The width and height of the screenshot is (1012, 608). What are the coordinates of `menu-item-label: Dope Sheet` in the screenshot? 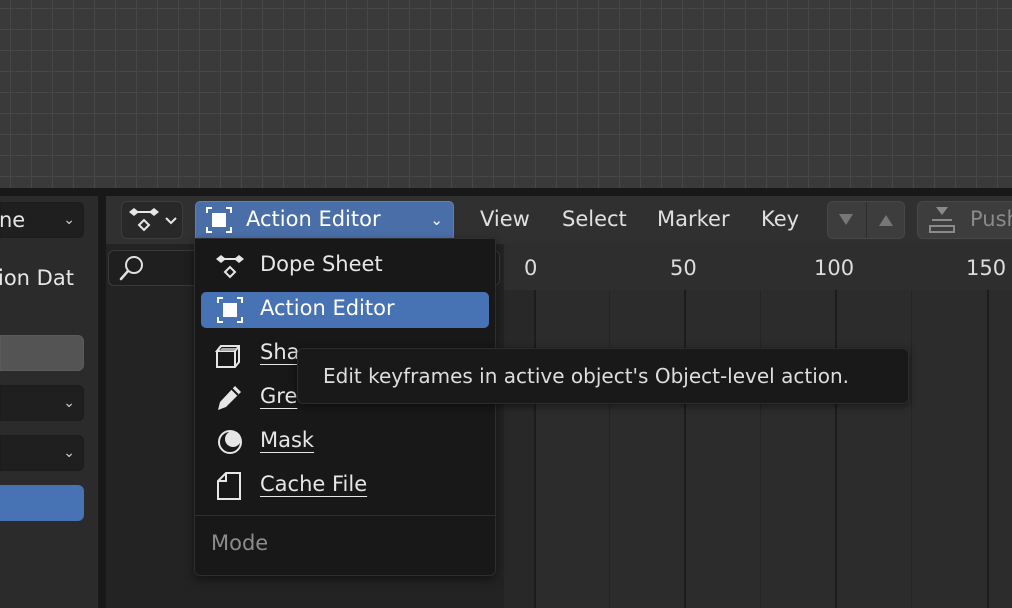 It's located at (321, 264).